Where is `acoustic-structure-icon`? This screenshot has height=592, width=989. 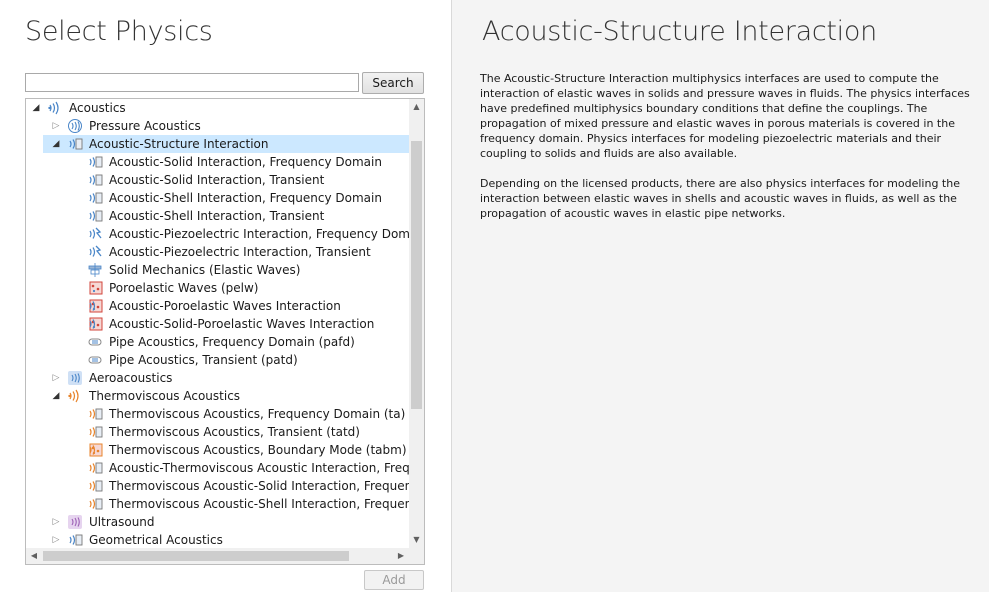
acoustic-structure-icon is located at coordinates (75, 144).